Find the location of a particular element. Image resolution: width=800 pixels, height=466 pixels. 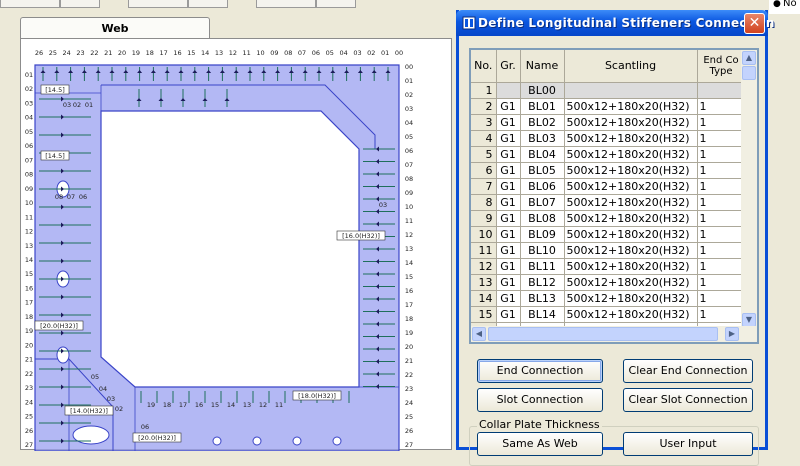

cell-name: BL04 is located at coordinates (542, 154).